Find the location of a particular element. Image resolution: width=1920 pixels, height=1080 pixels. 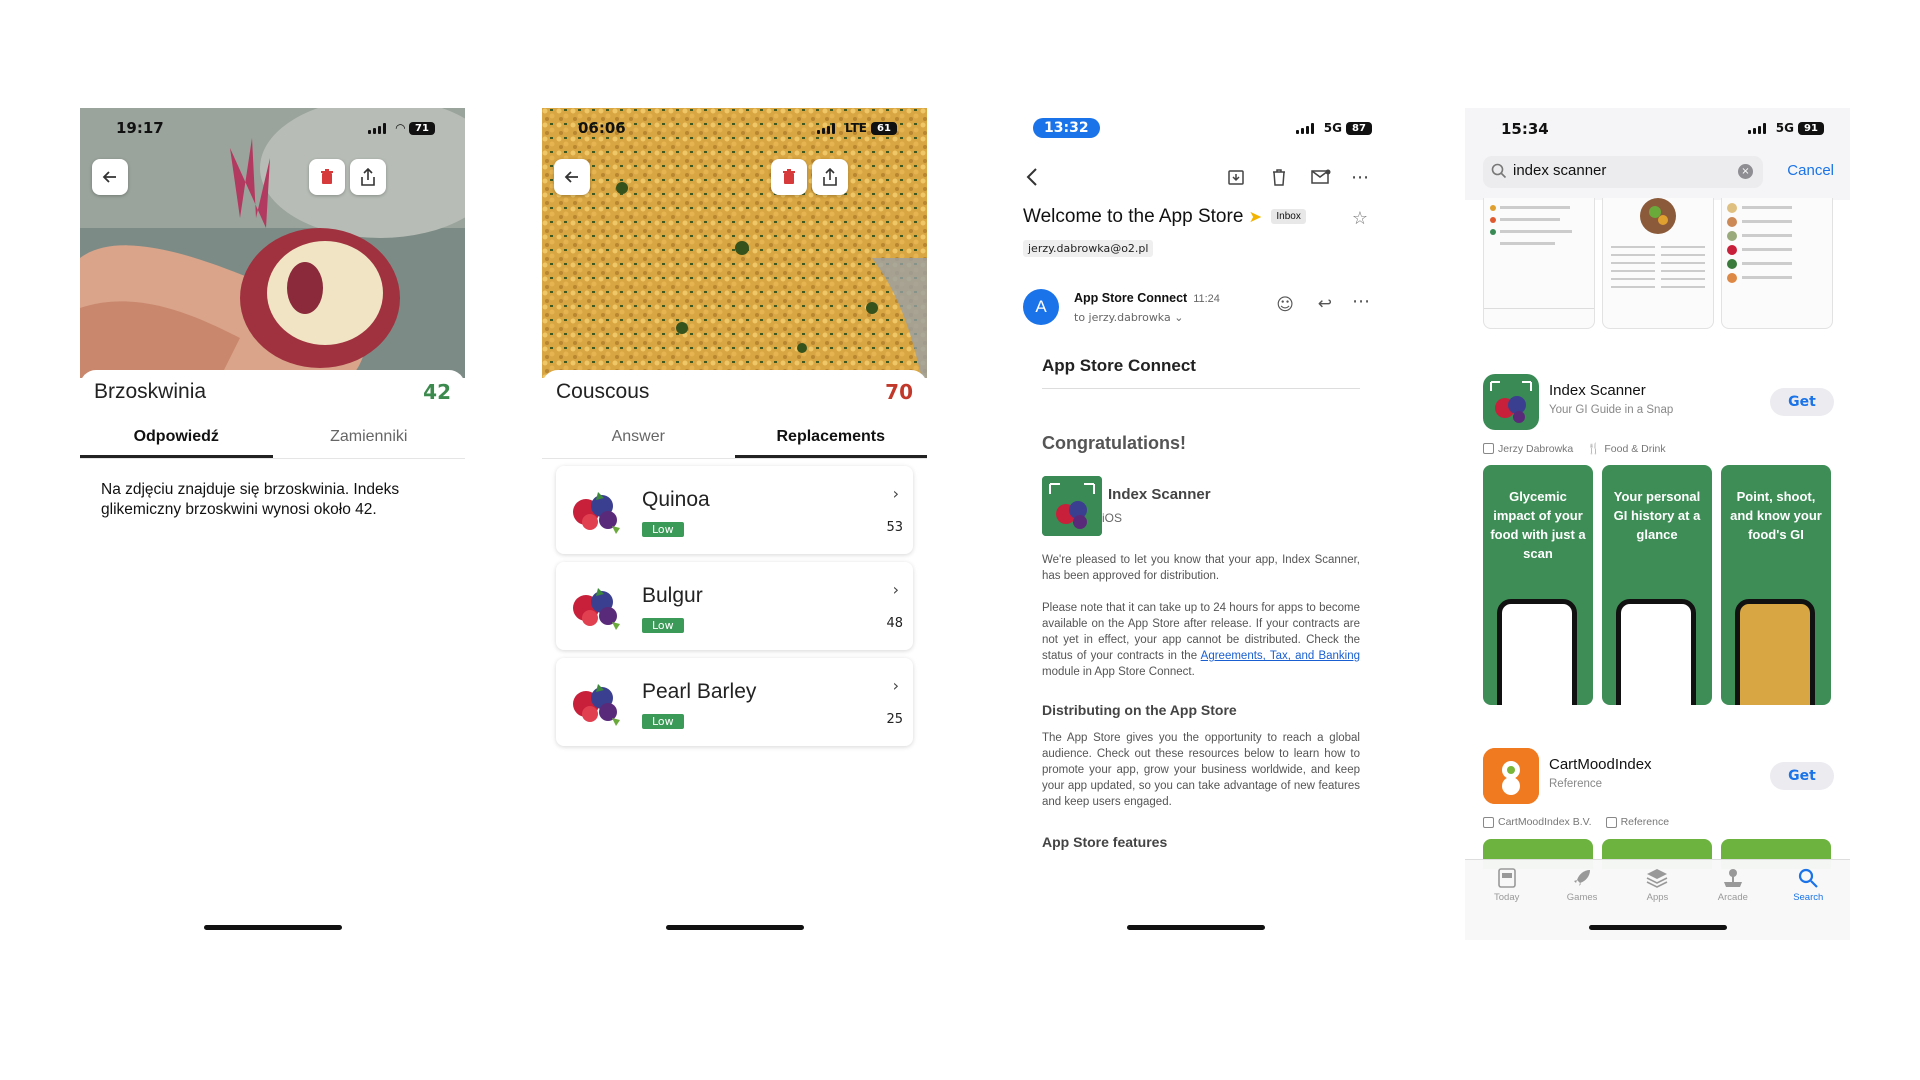

search-input: index scanner × is located at coordinates (1623, 172).